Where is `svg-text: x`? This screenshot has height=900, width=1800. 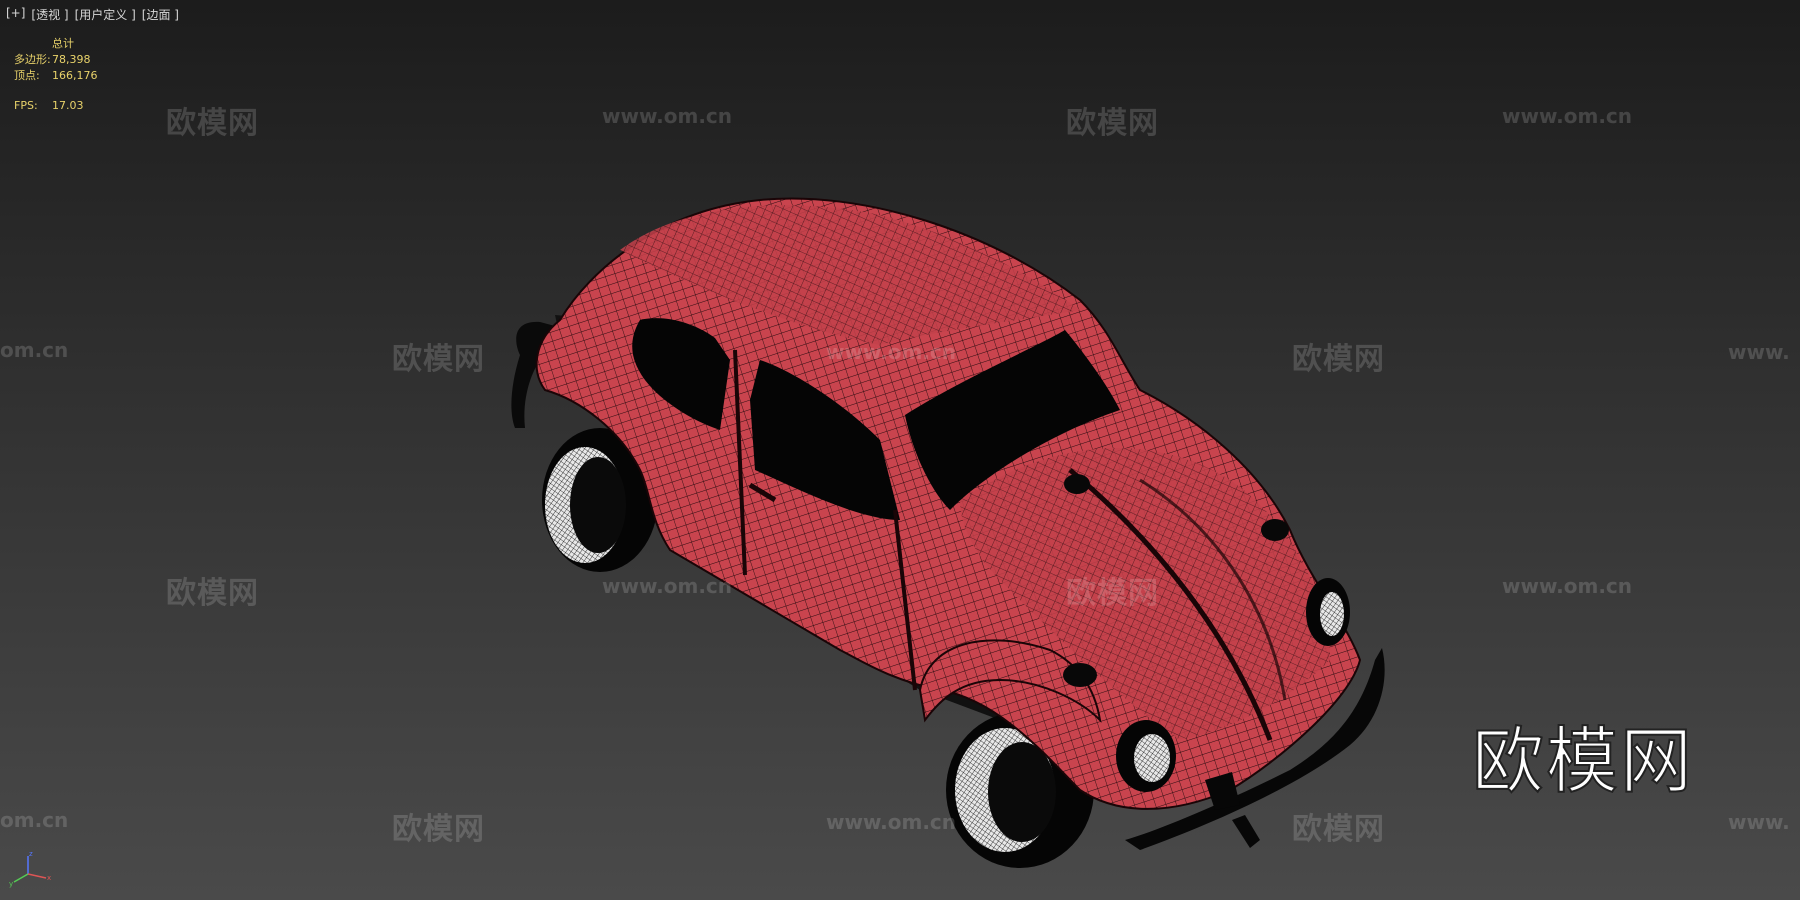
svg-text: x is located at coordinates (49, 878).